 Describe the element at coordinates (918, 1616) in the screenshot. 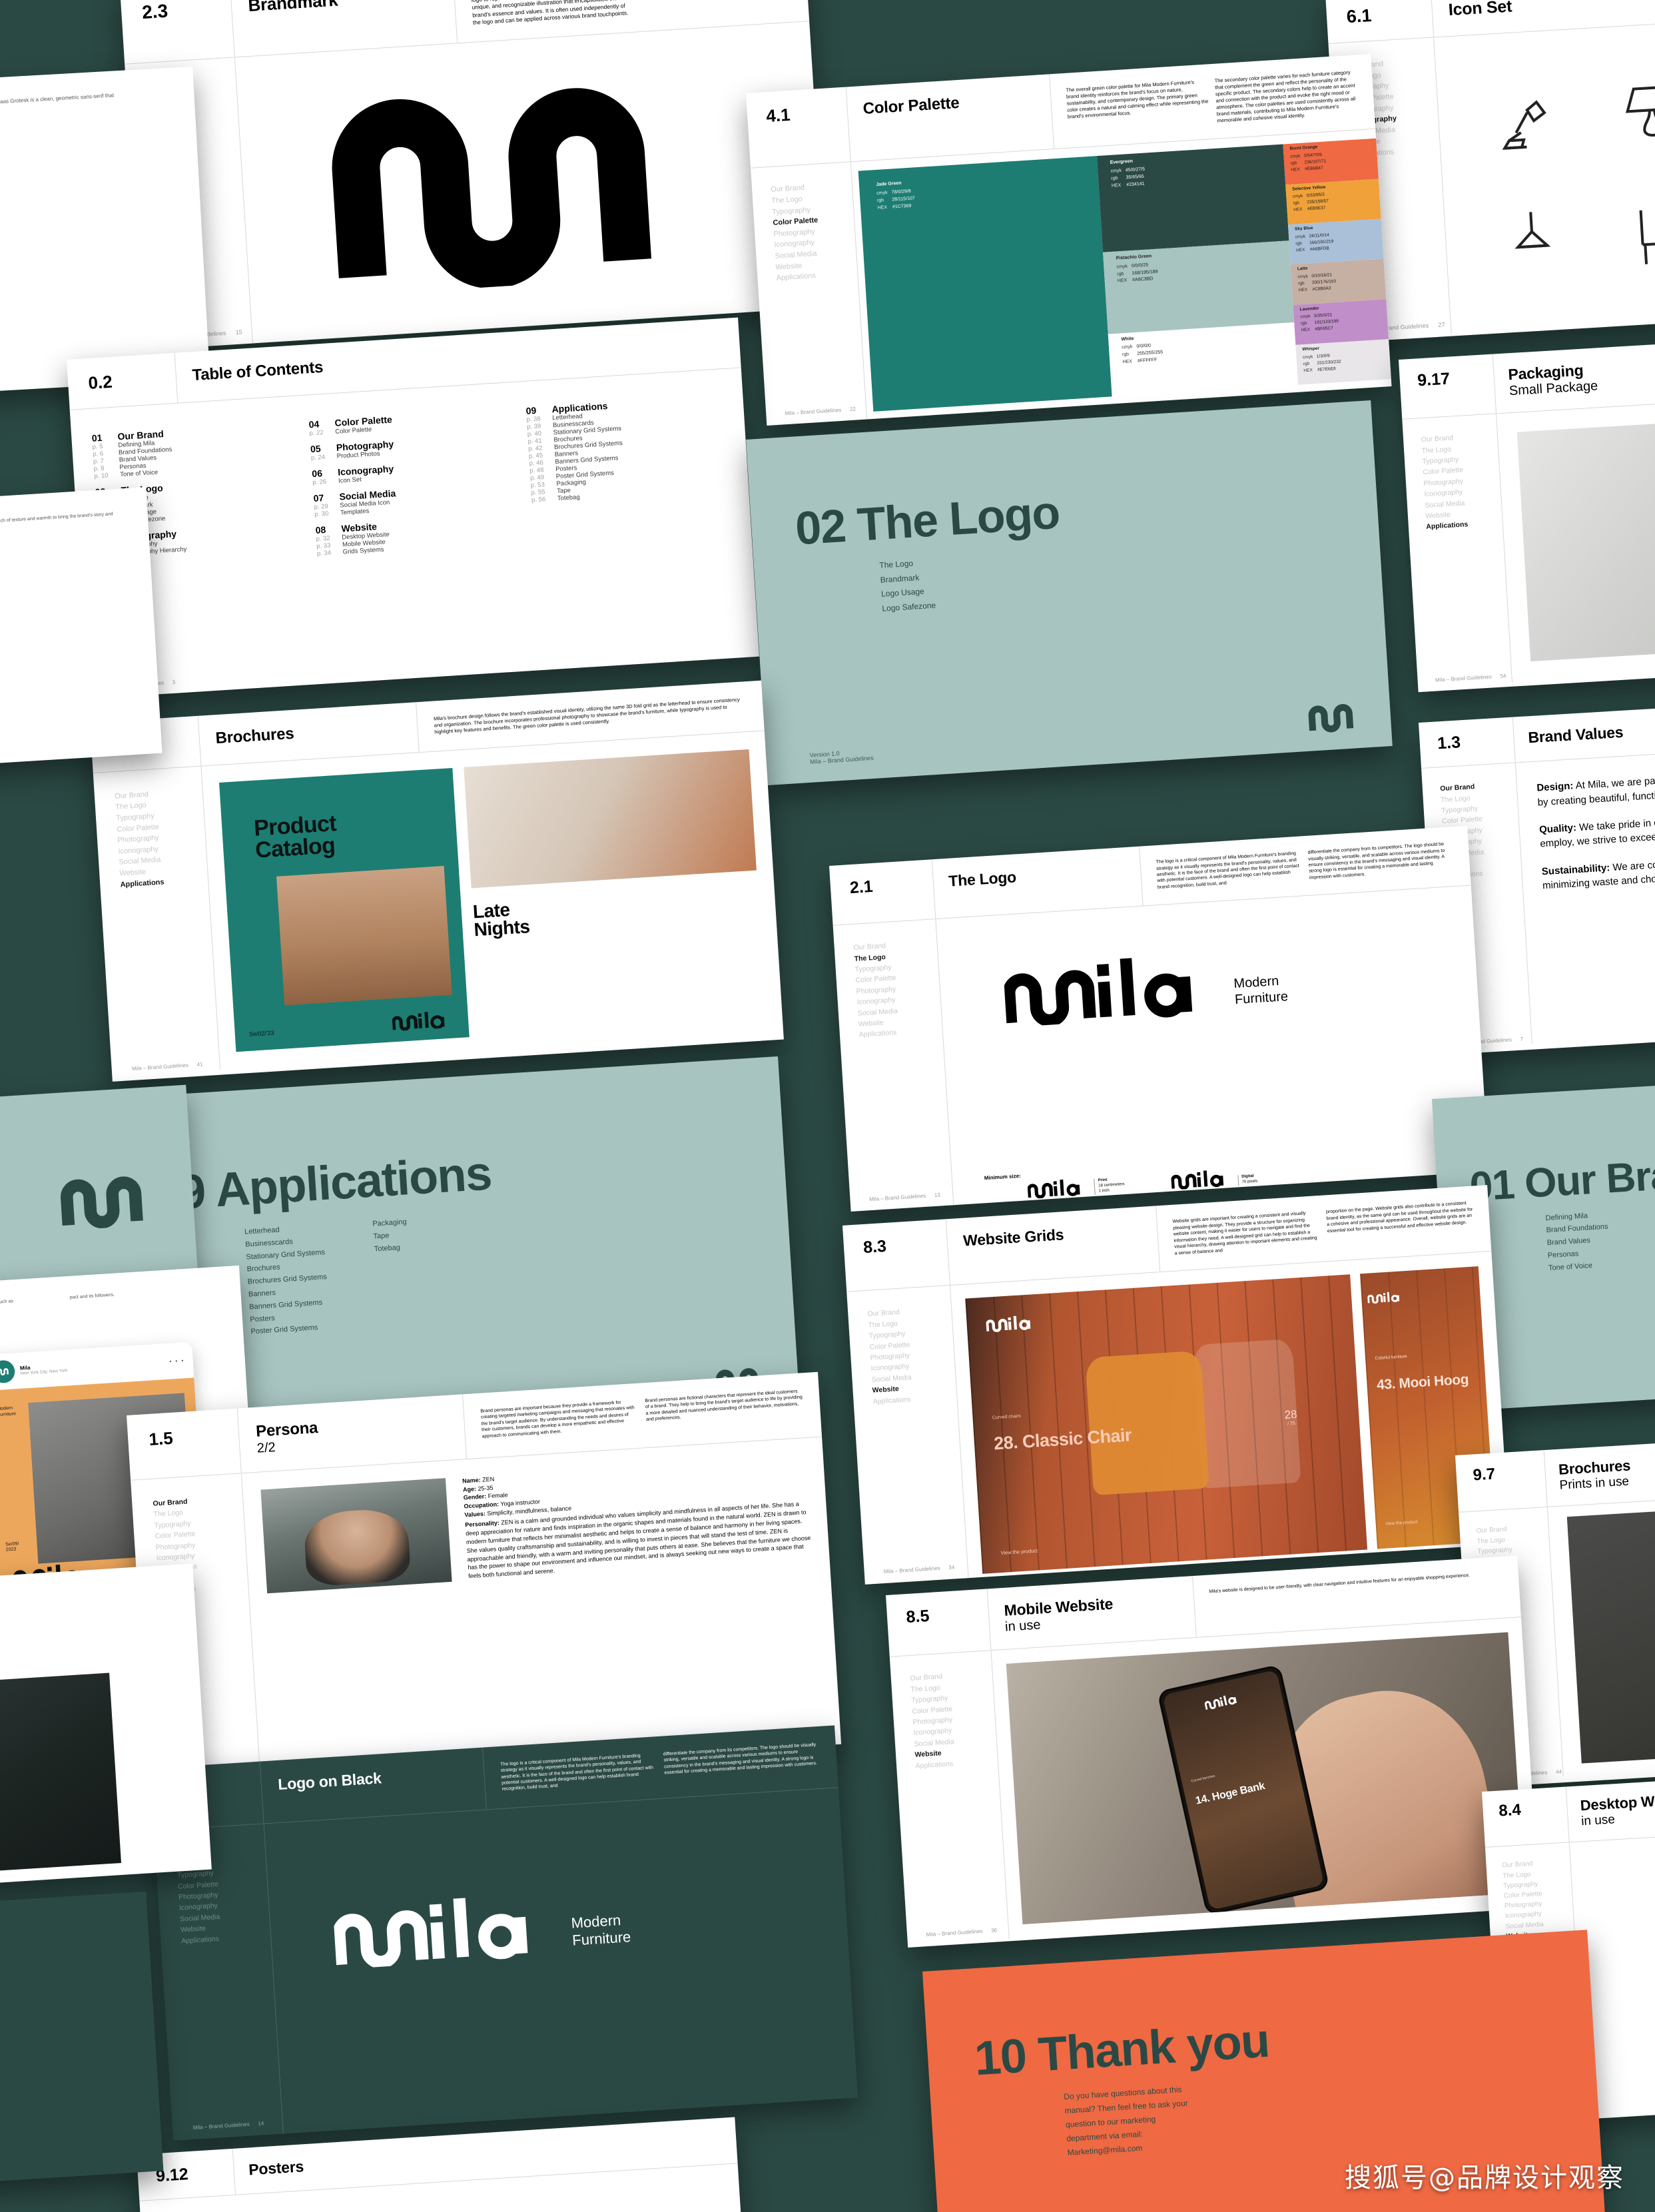

I see `slide-number: 8.5` at that location.